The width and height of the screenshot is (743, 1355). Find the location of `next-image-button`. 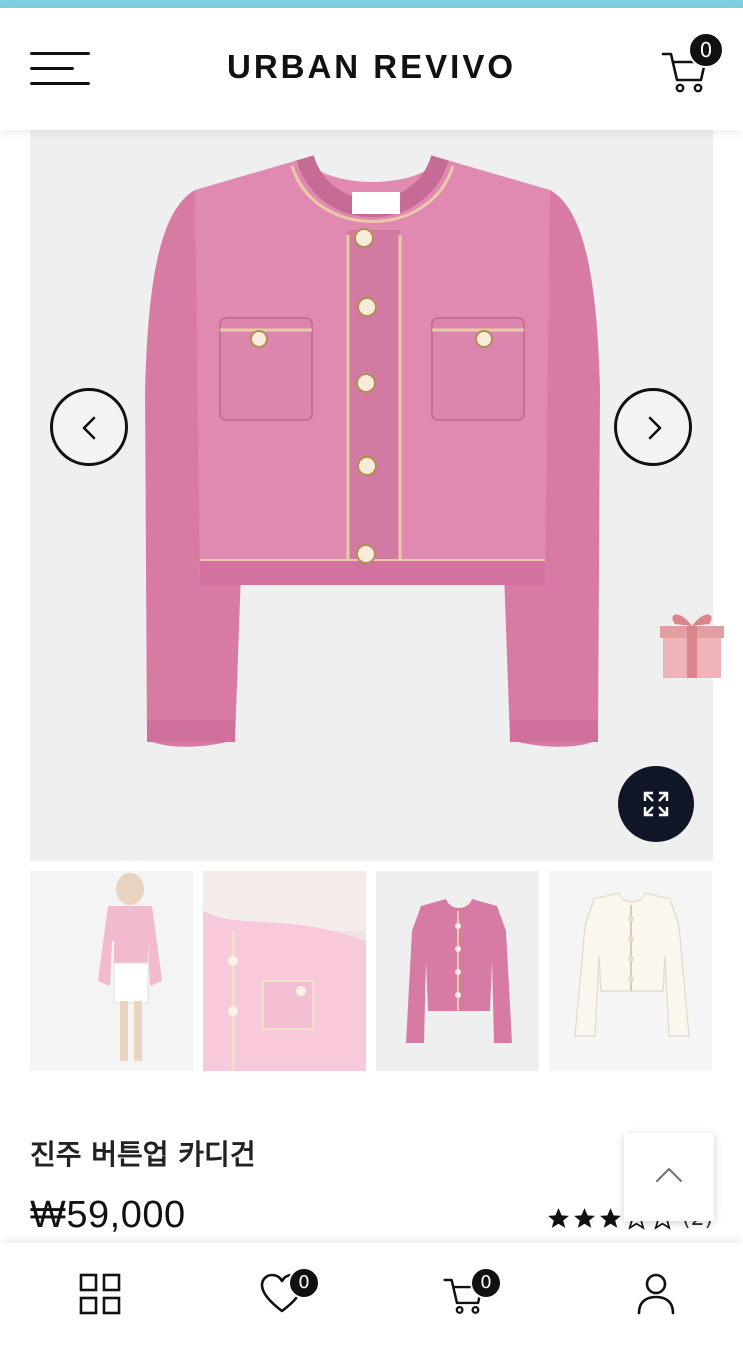

next-image-button is located at coordinates (653, 427).